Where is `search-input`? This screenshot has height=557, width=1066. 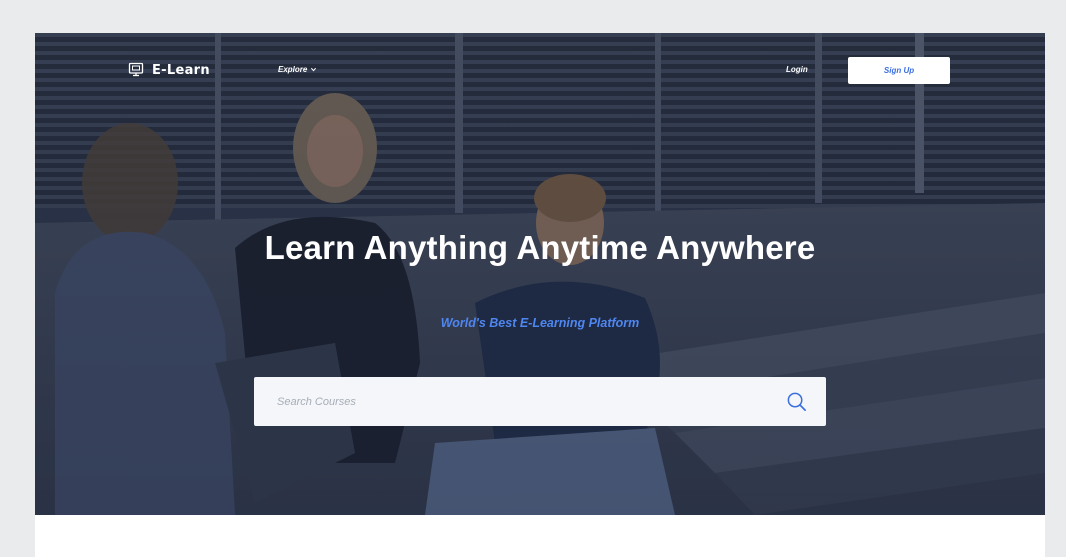
search-input is located at coordinates (514, 401).